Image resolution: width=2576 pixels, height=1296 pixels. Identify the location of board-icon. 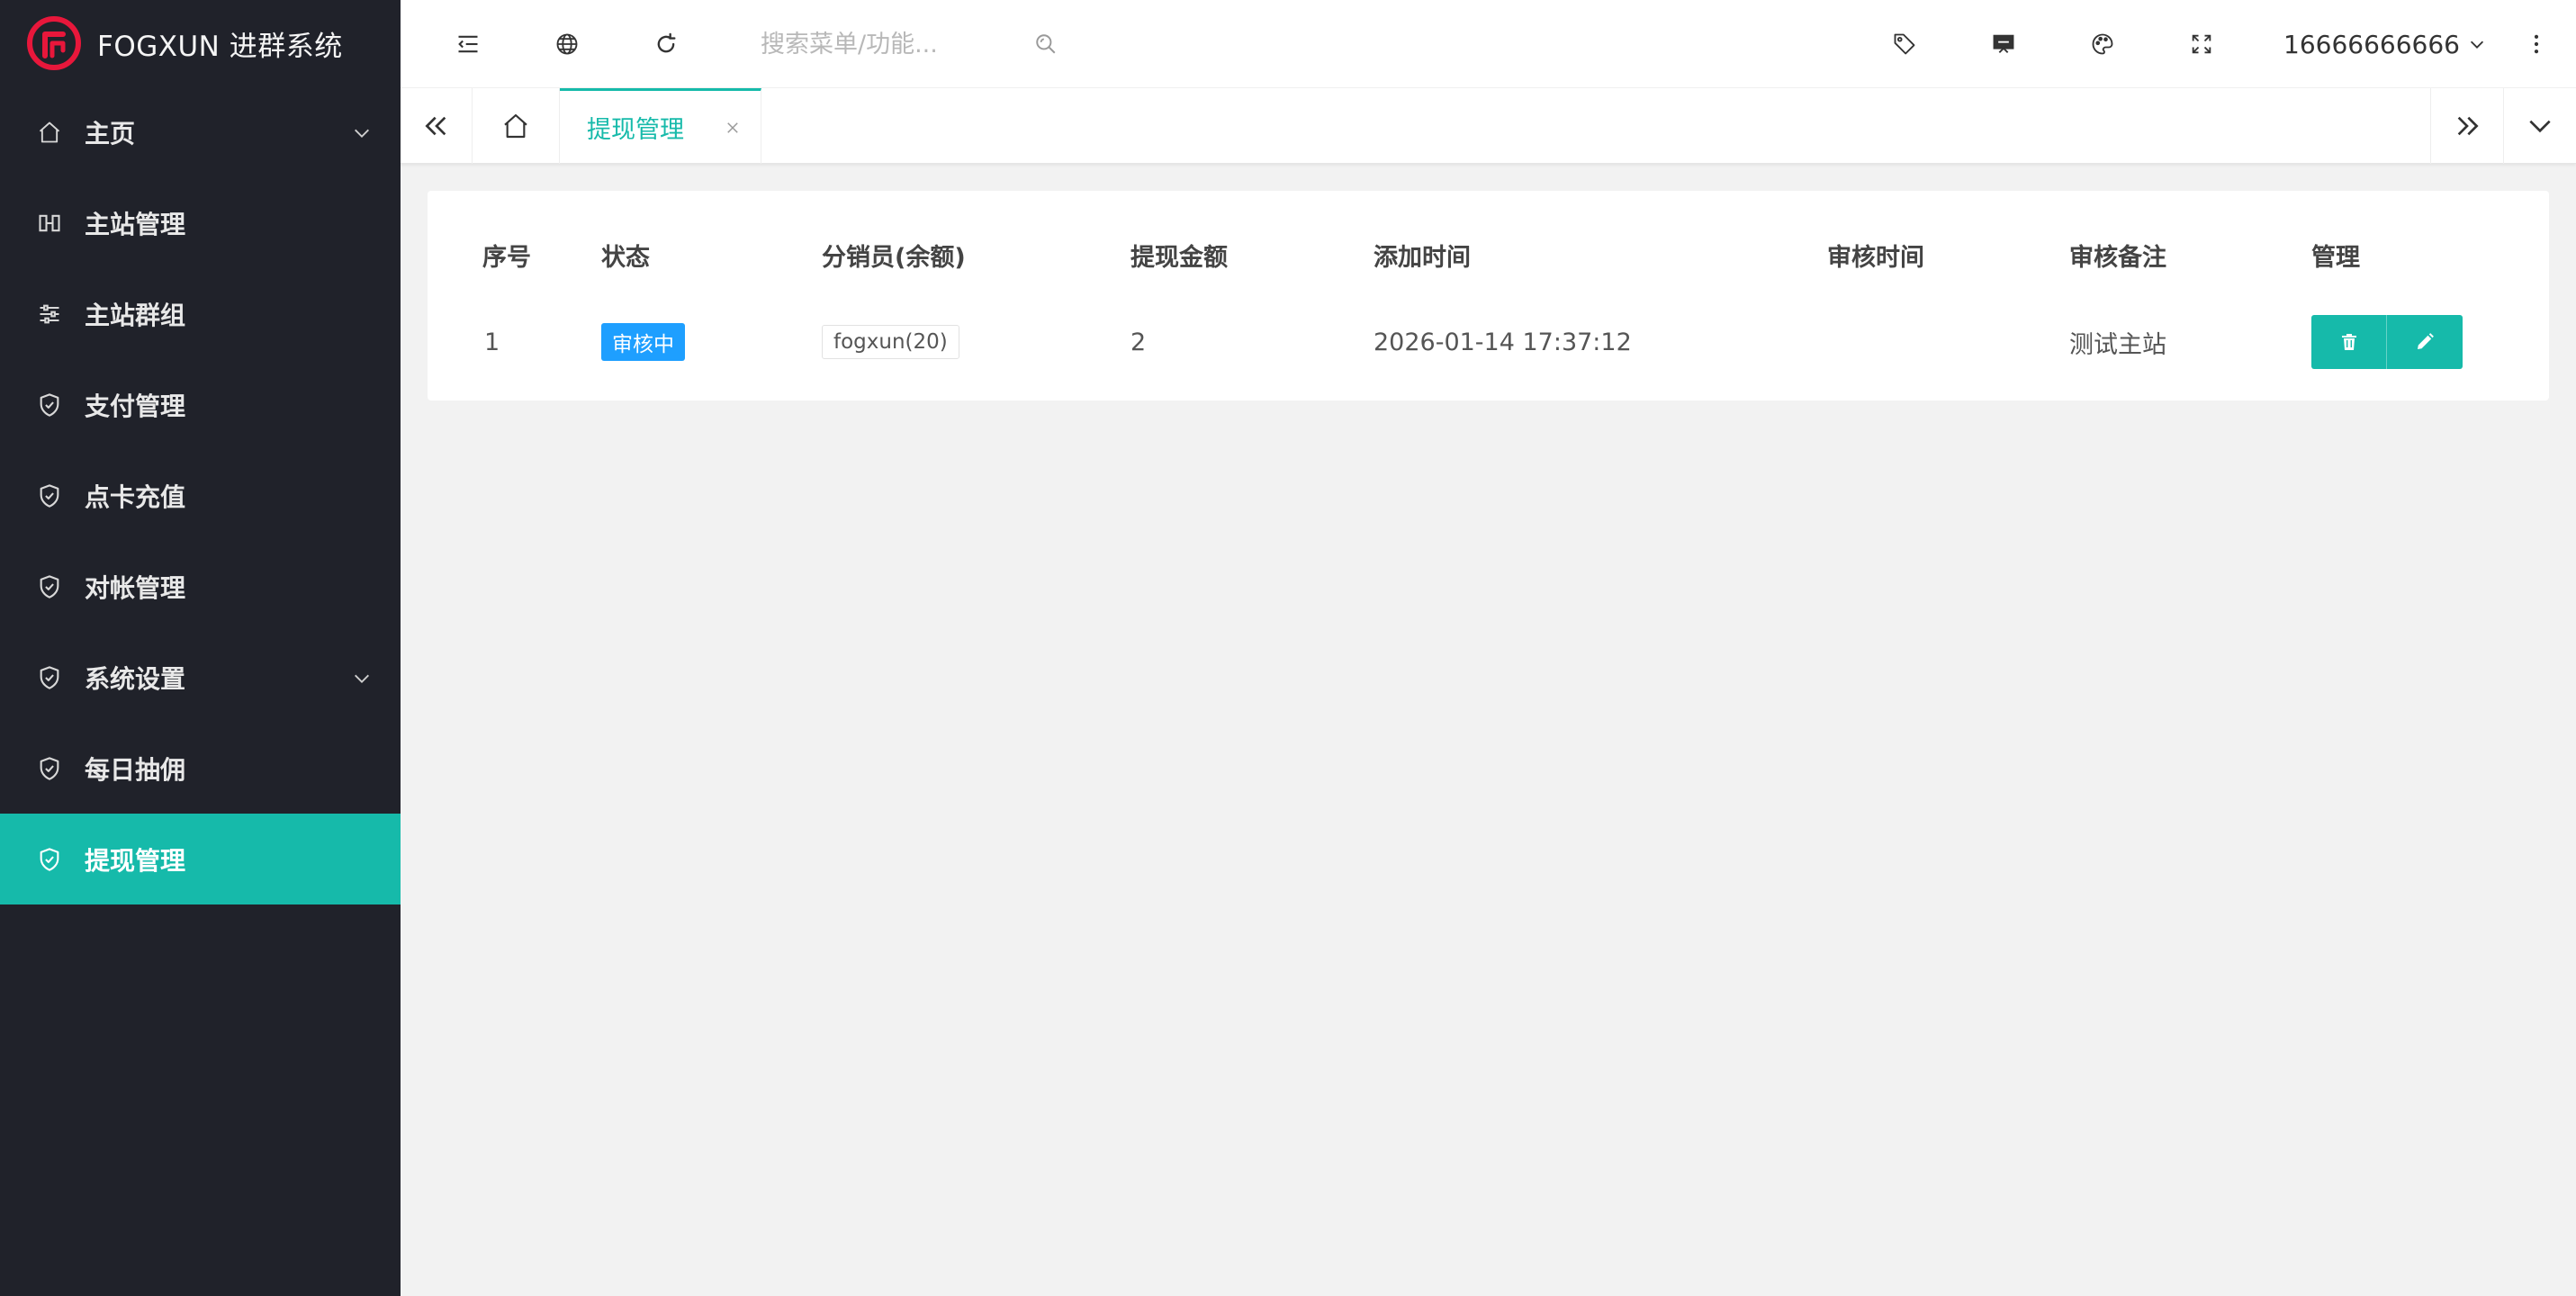
(2003, 43).